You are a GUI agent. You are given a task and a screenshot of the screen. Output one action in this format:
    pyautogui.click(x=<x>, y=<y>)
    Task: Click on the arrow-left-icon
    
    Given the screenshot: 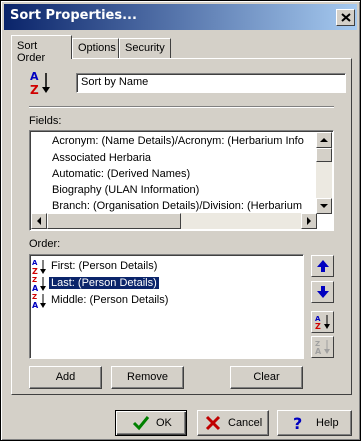 What is the action you would take?
    pyautogui.click(x=39, y=221)
    